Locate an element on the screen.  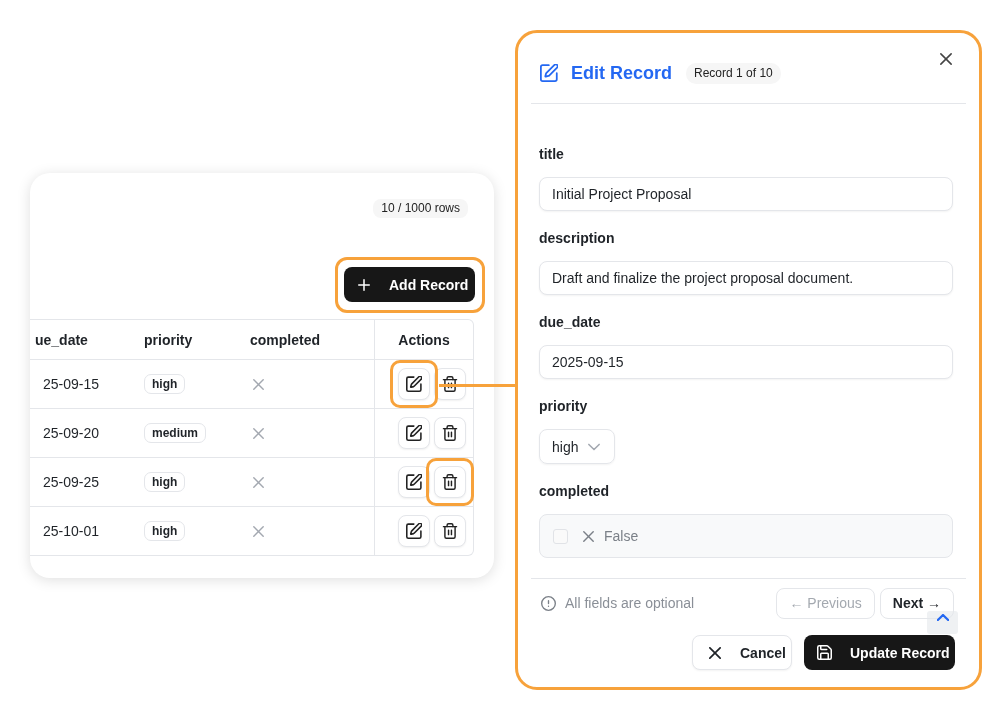
text-input: Draft and finalize the project proposal document. is located at coordinates (746, 278).